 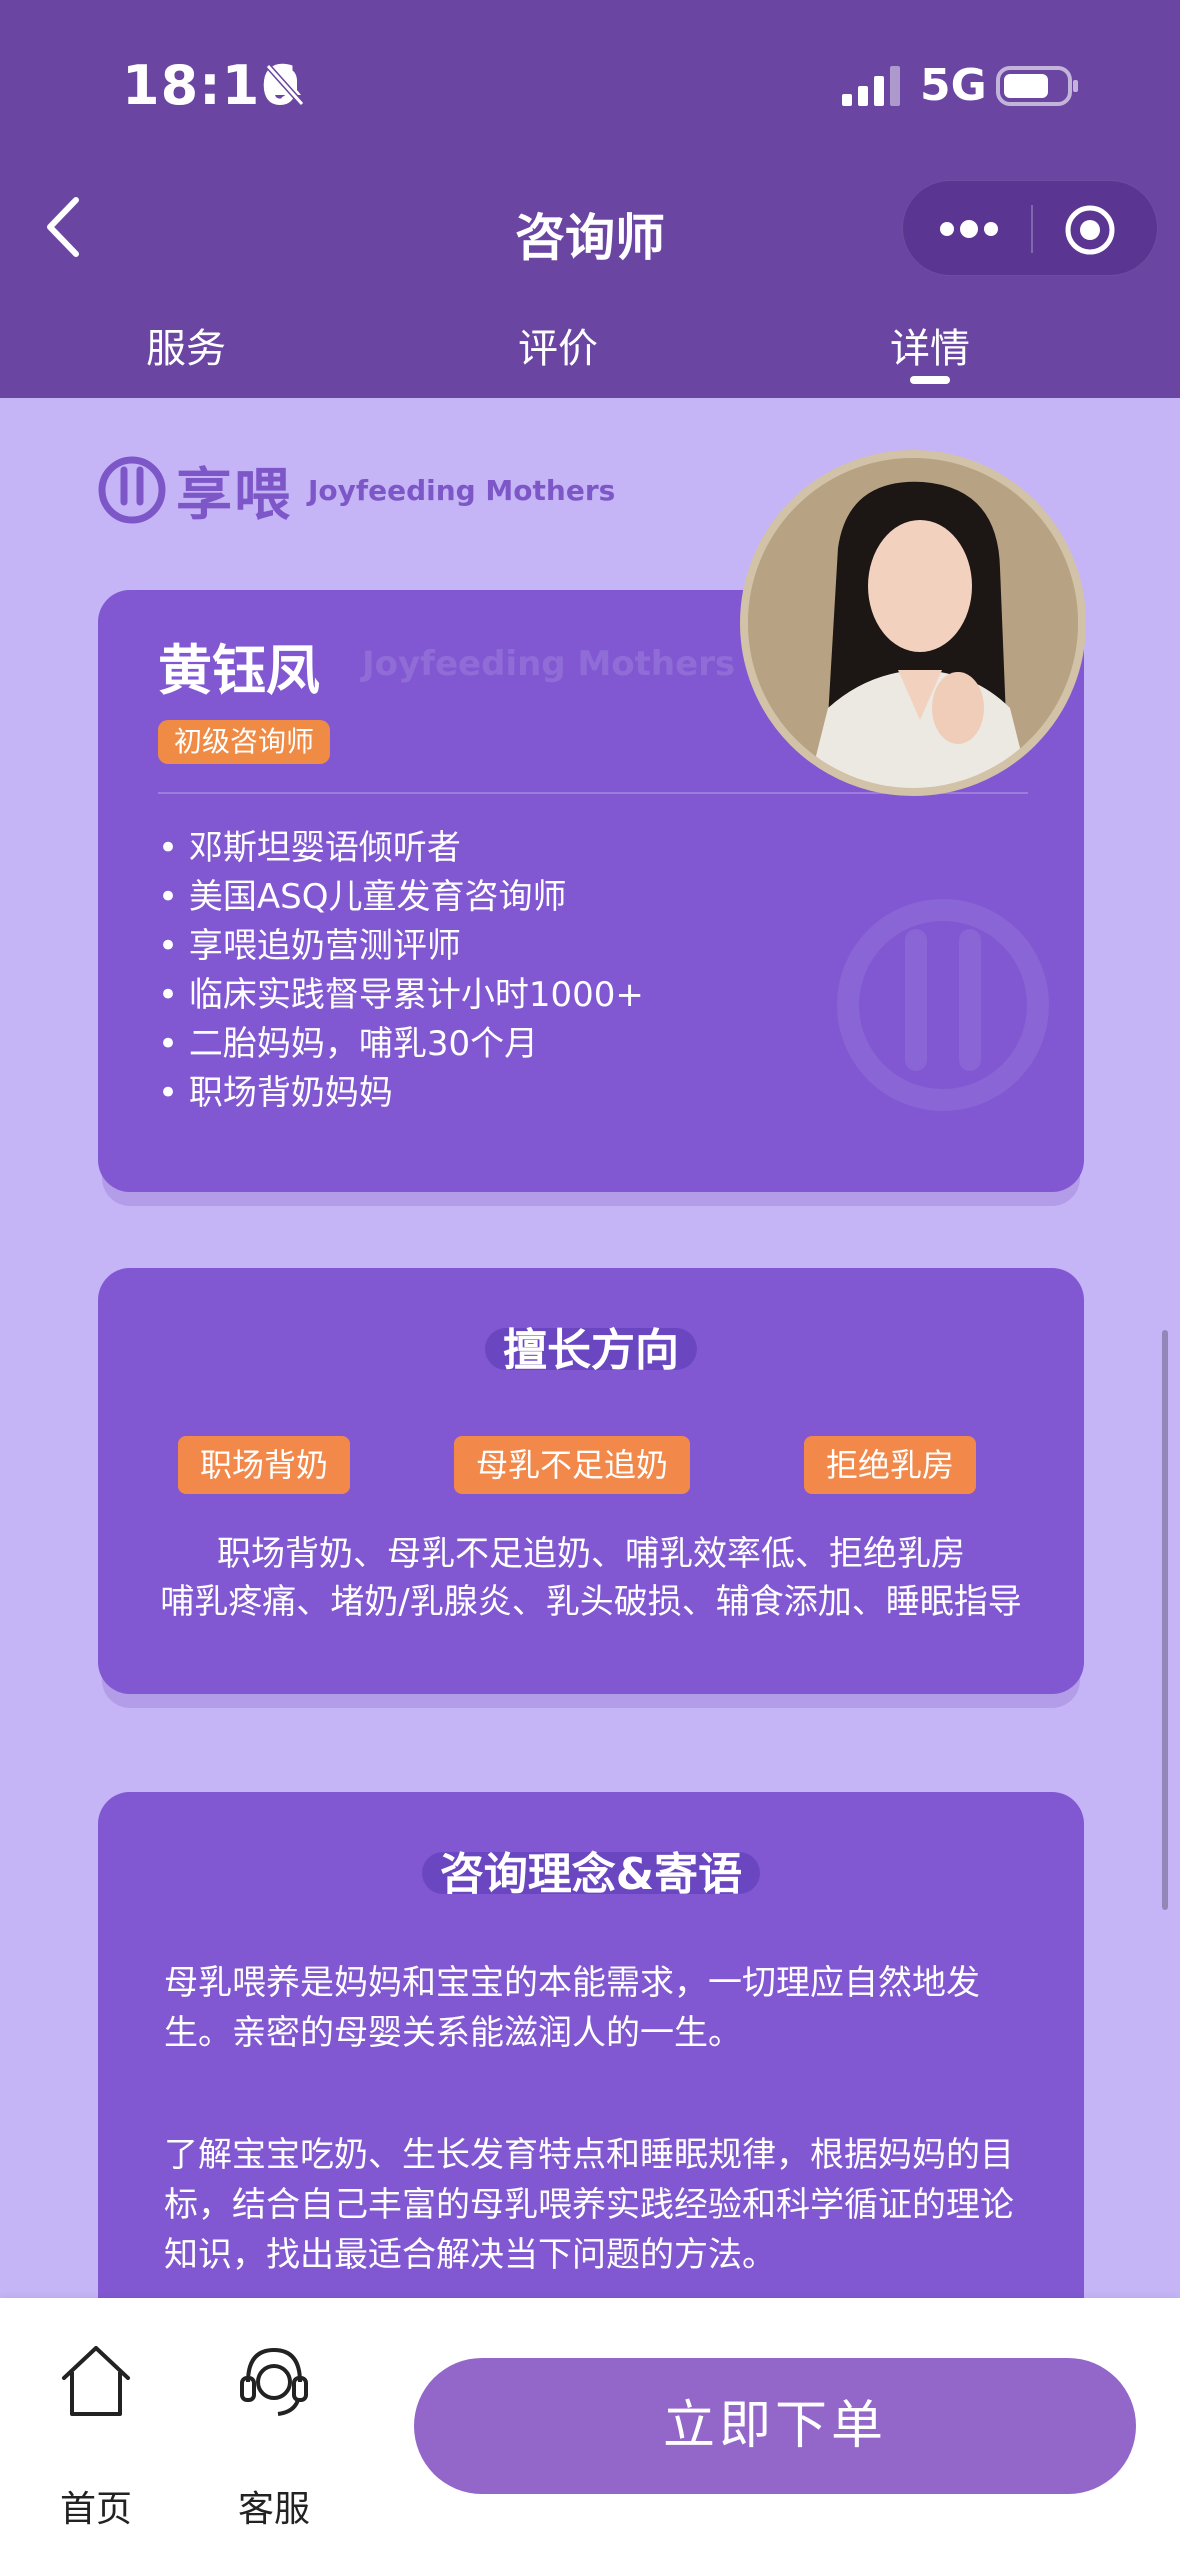 What do you see at coordinates (1090, 230) in the screenshot?
I see `close-target-icon` at bounding box center [1090, 230].